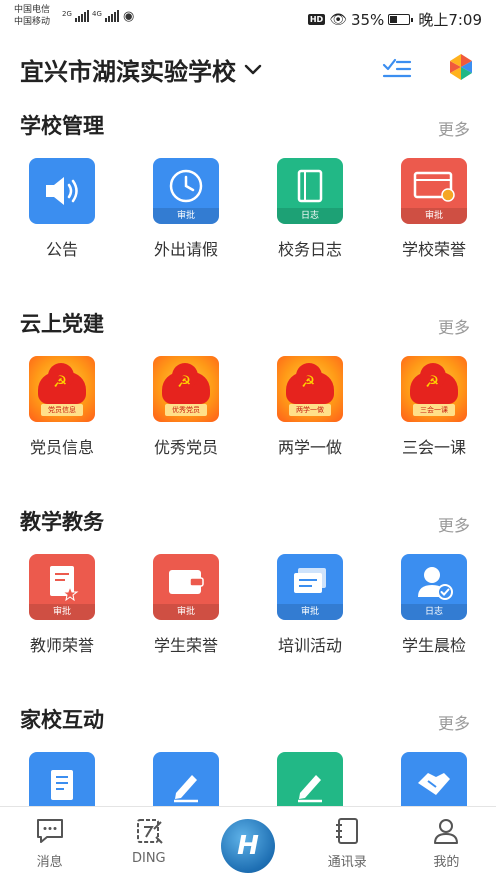 This screenshot has height=885, width=496. What do you see at coordinates (433, 447) in the screenshot?
I see `app-label: 三会一课` at bounding box center [433, 447].